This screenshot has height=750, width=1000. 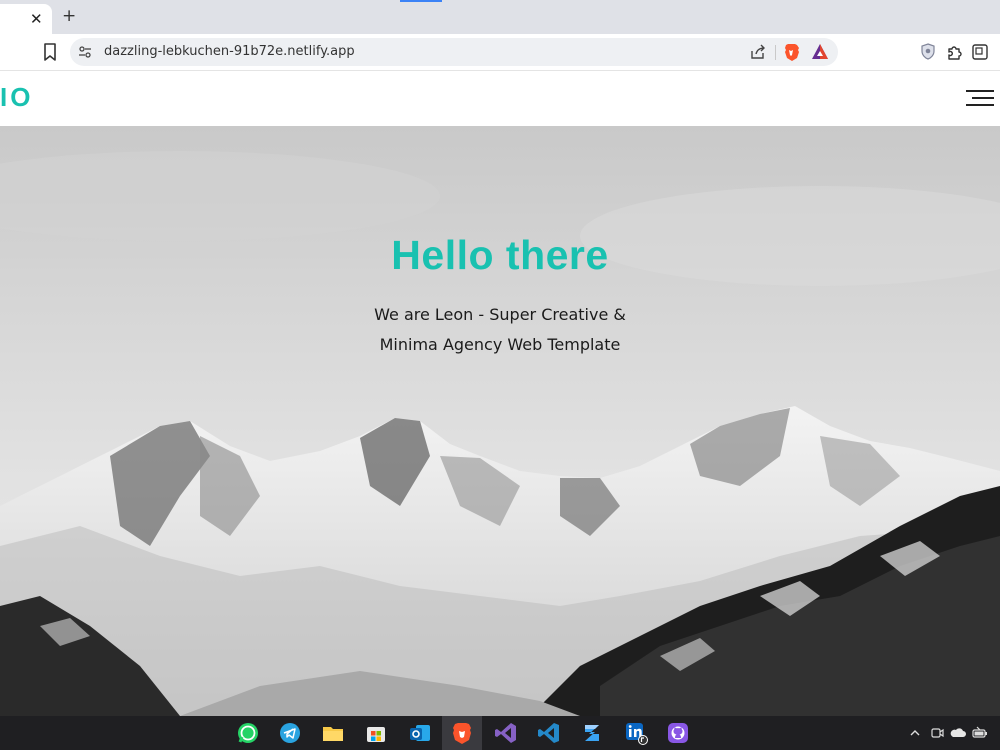 I want to click on site-header: IO, so click(x=500, y=98).